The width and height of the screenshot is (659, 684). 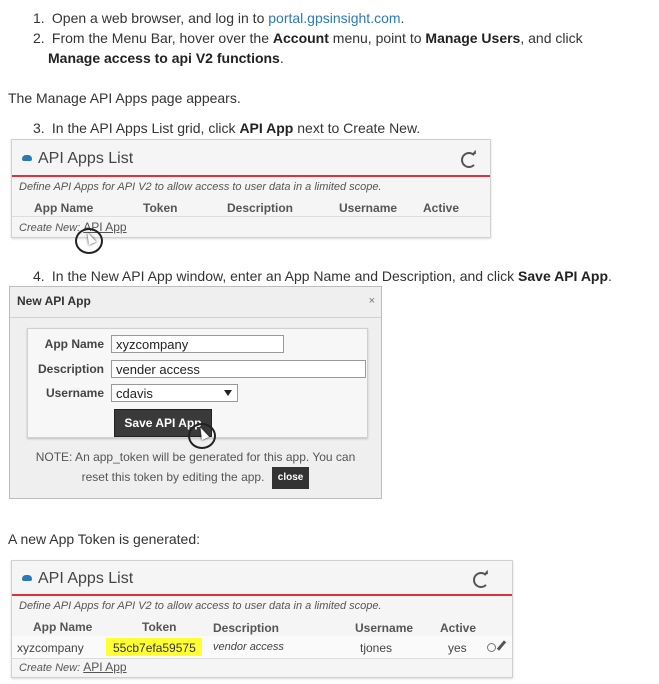 What do you see at coordinates (228, 393) in the screenshot?
I see `chevron-down-icon` at bounding box center [228, 393].